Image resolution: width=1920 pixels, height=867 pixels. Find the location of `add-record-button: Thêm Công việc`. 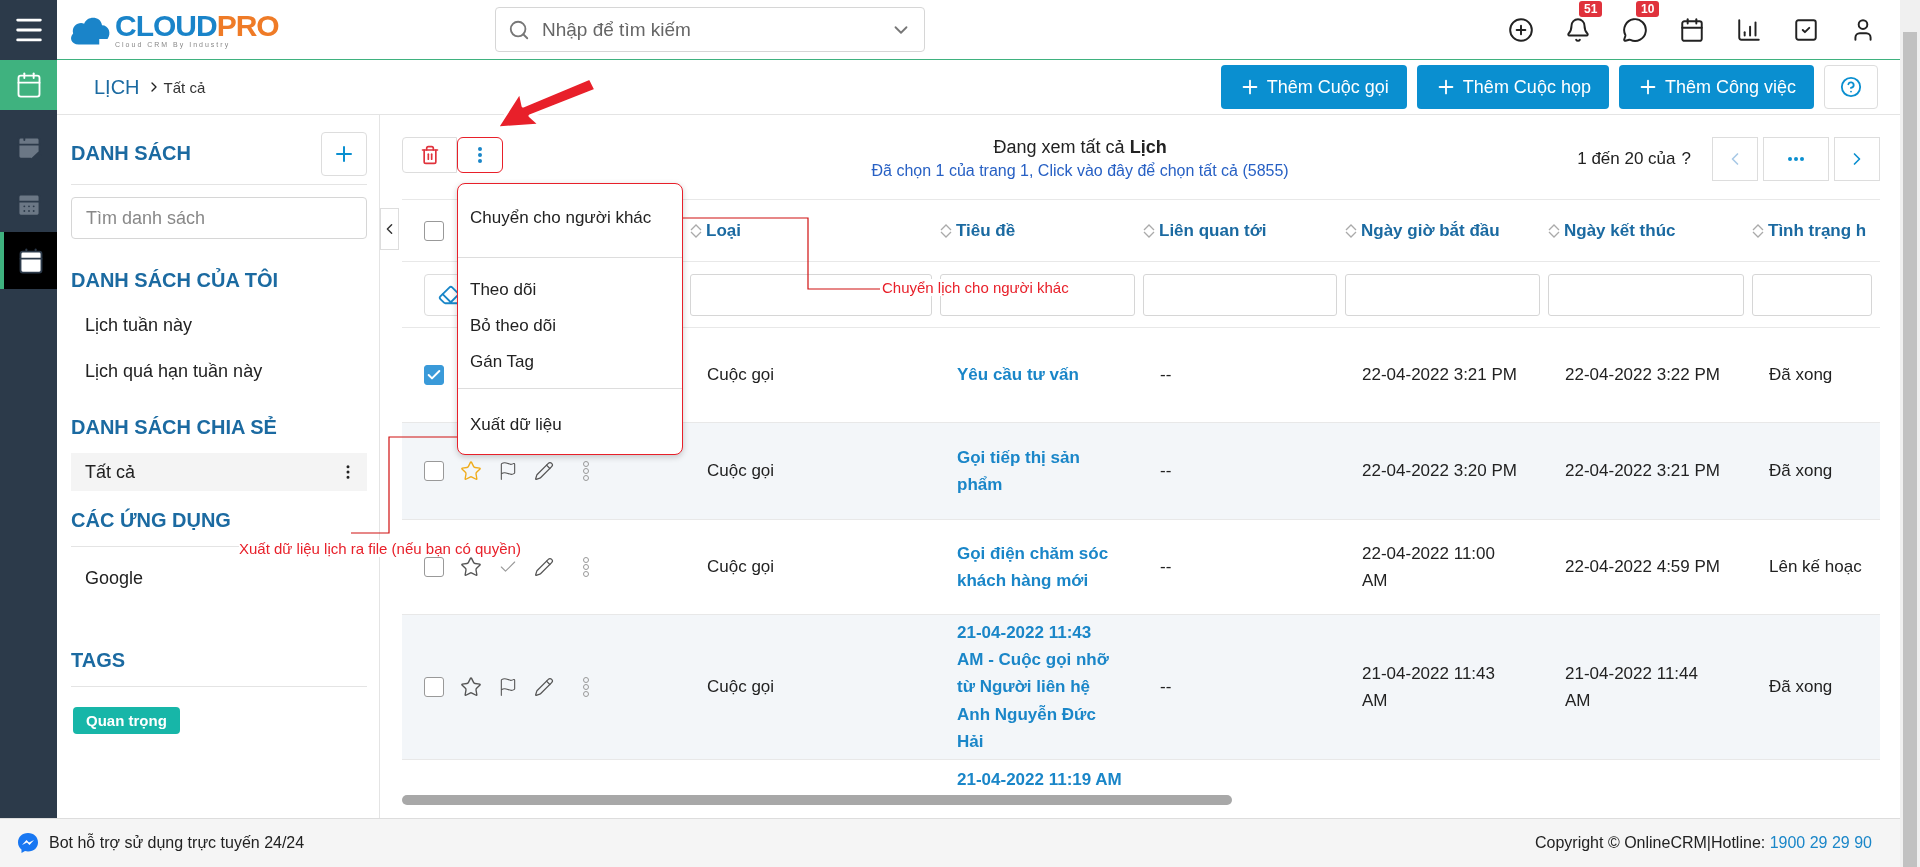

add-record-button: Thêm Công việc is located at coordinates (1716, 87).